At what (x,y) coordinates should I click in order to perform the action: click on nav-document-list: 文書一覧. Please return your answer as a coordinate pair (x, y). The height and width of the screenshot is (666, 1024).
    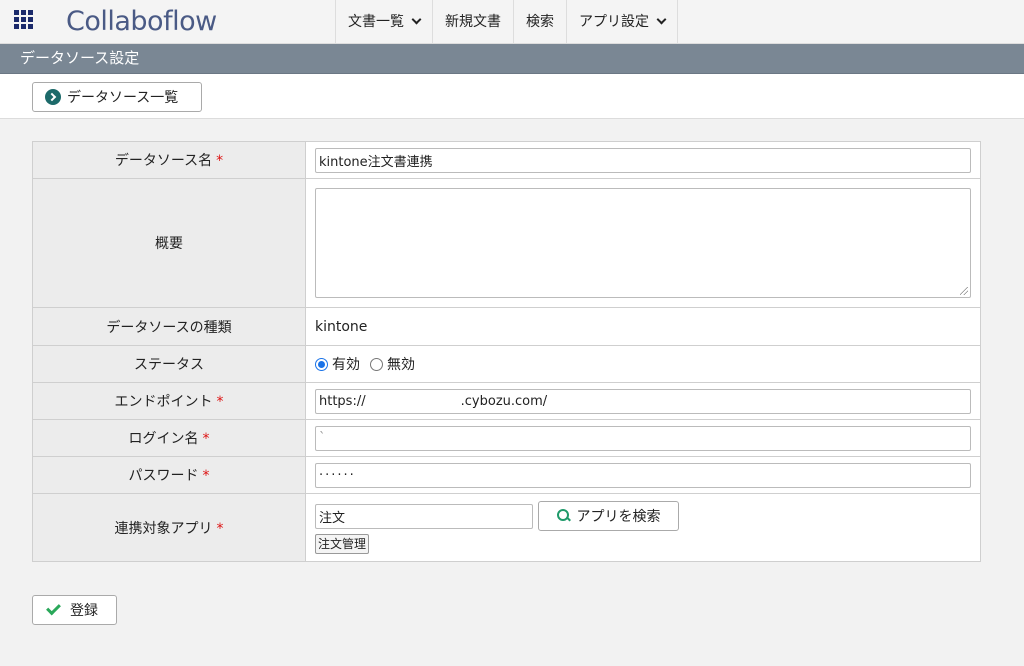
    Looking at the image, I should click on (383, 22).